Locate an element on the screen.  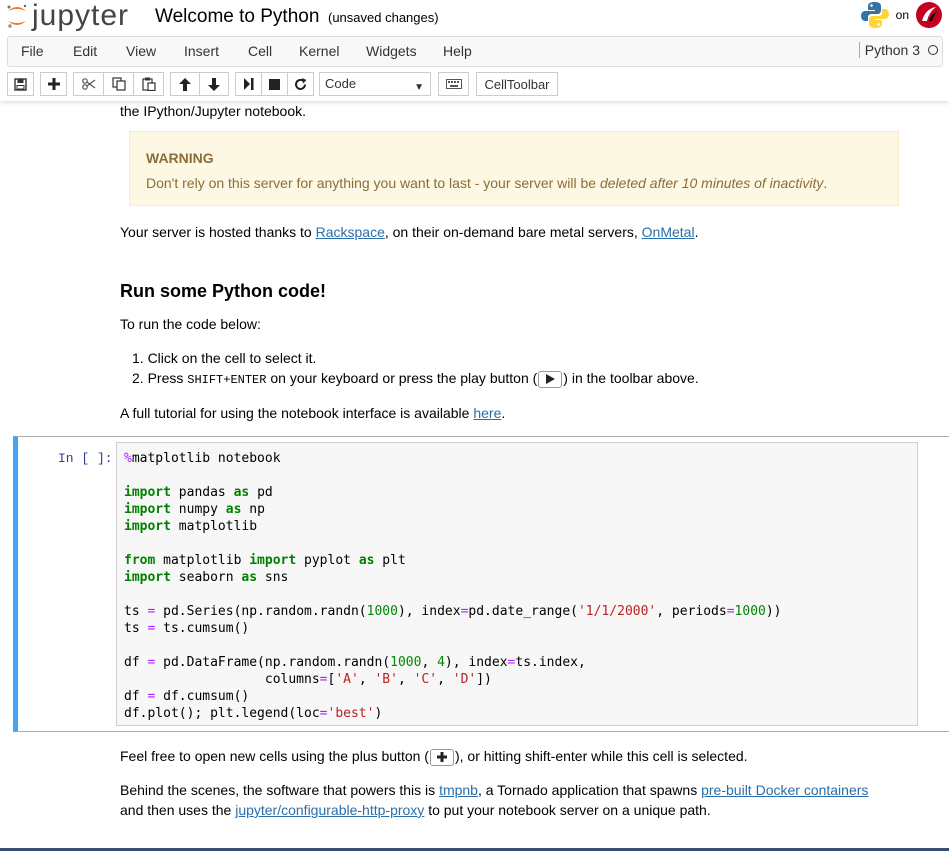
step-2-prefix: 2. Press is located at coordinates (160, 378).